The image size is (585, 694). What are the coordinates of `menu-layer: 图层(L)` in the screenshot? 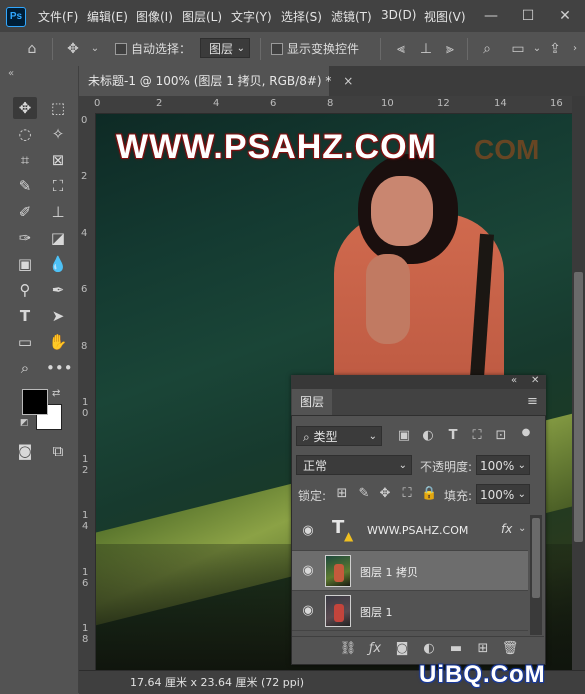 It's located at (202, 16).